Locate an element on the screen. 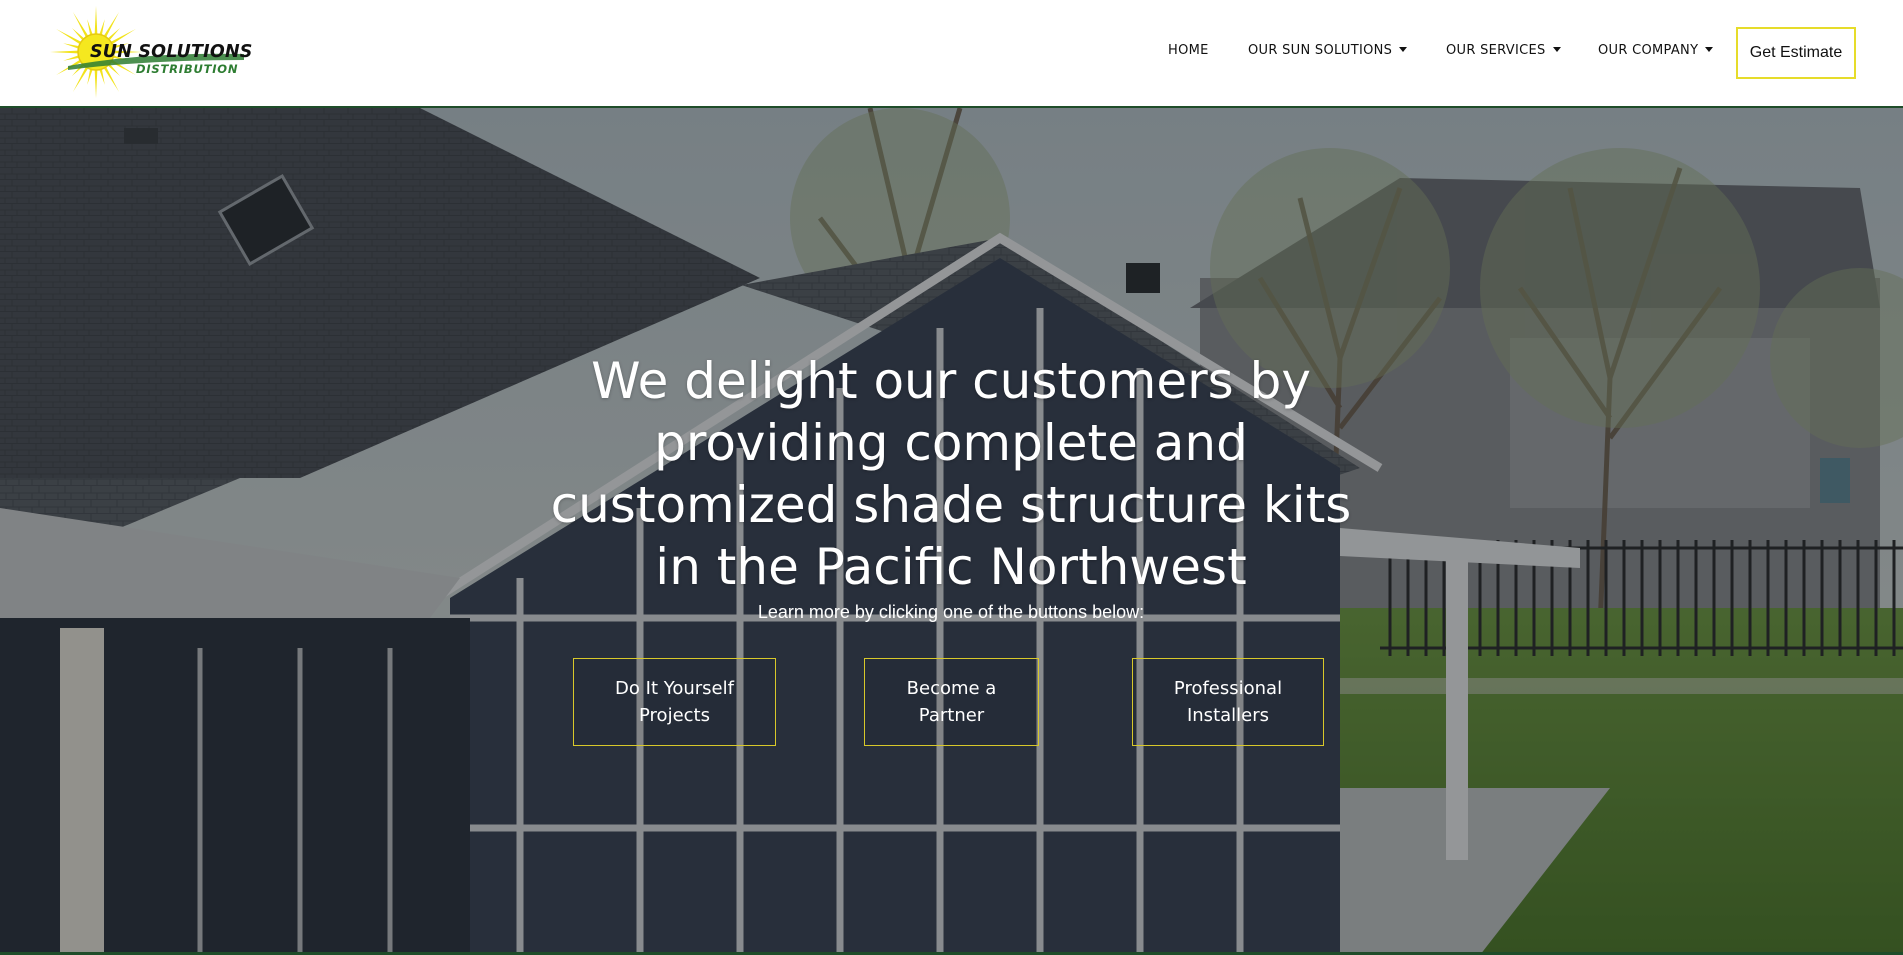 This screenshot has width=1903, height=955. professional-installers-button: Professional Installers is located at coordinates (1228, 702).